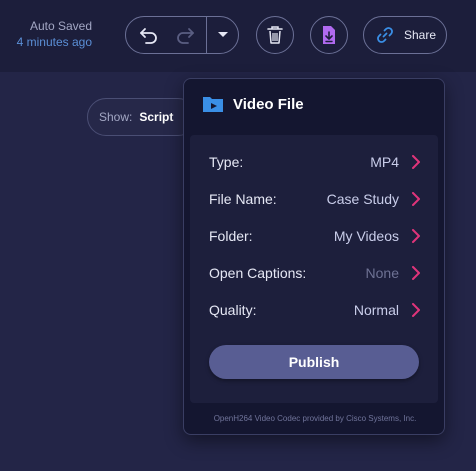  I want to click on redo-icon, so click(185, 36).